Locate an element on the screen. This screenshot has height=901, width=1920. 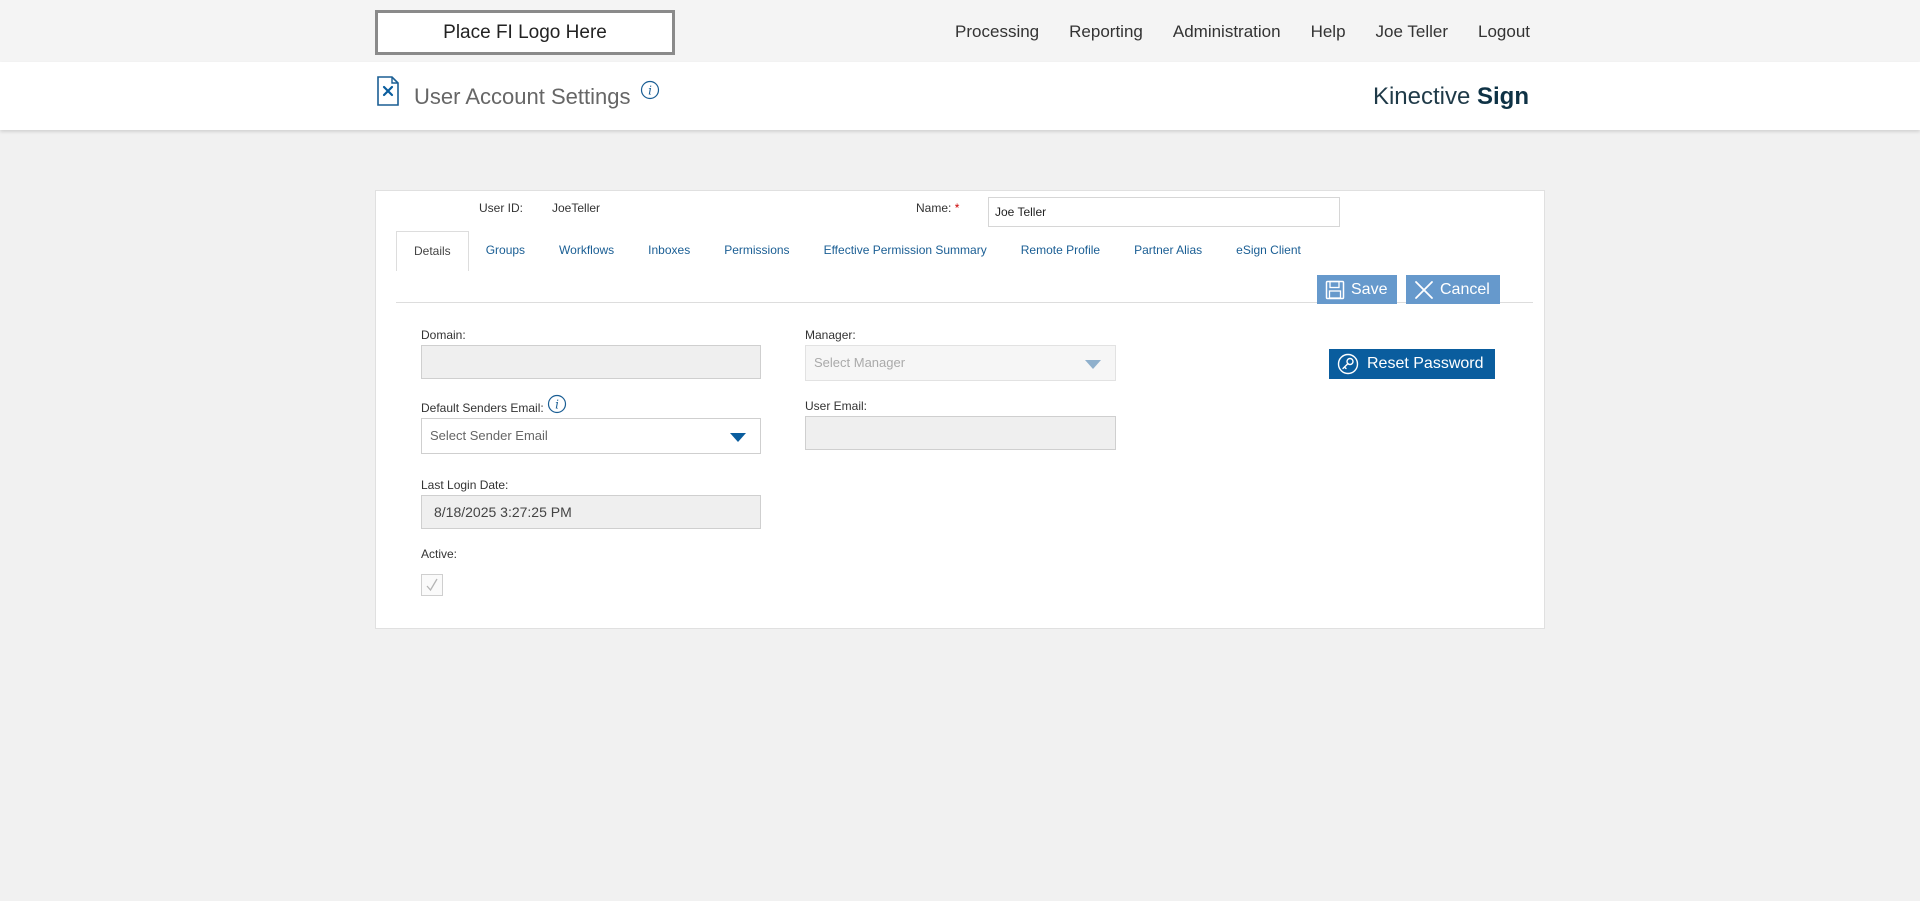
nav-reporting: Reporting is located at coordinates (1106, 32).